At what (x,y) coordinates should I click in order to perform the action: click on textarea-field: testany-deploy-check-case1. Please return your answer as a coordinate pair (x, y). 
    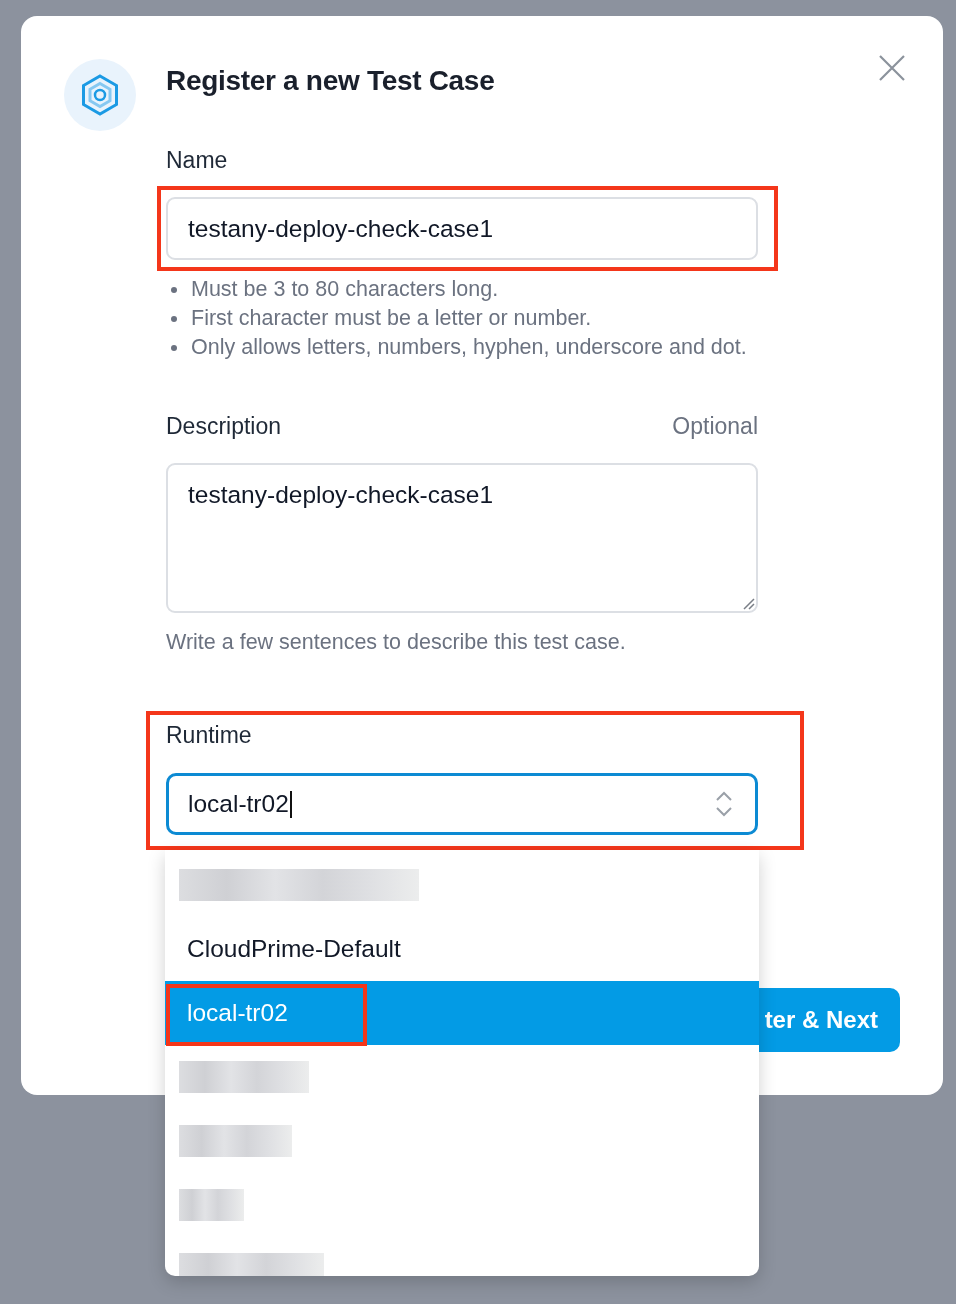
    Looking at the image, I should click on (462, 538).